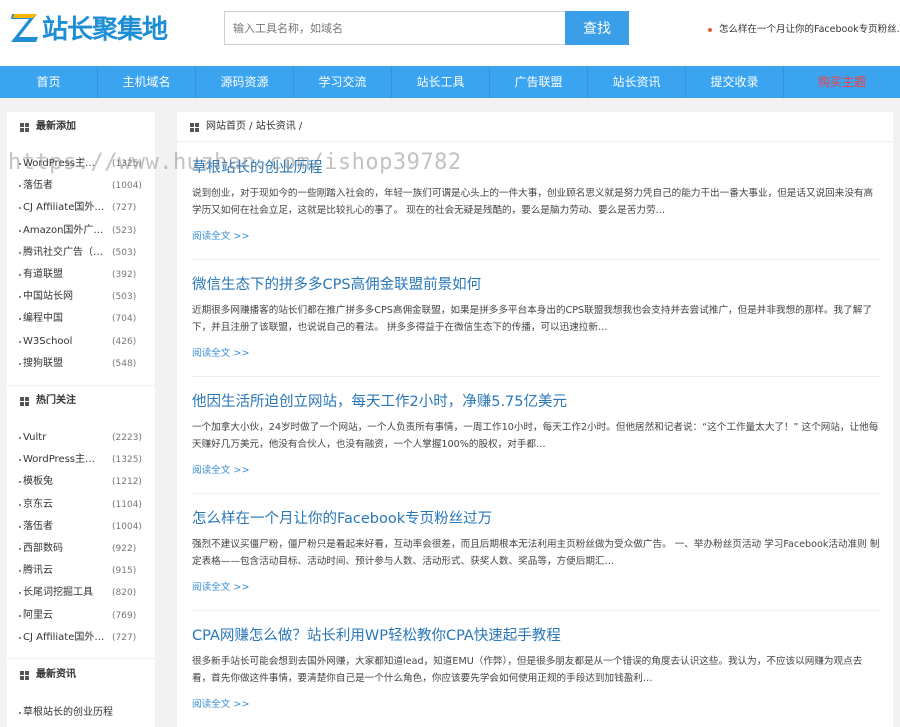 This screenshot has height=727, width=900. What do you see at coordinates (735, 82) in the screenshot?
I see `nav-item-submit: 提交收录` at bounding box center [735, 82].